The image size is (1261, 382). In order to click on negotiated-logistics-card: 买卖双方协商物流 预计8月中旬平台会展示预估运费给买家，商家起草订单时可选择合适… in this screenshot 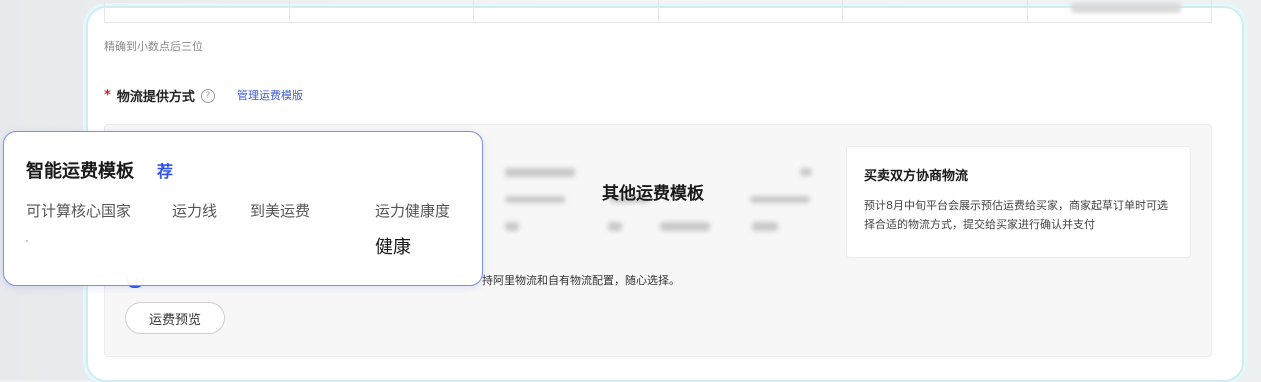, I will do `click(1018, 202)`.